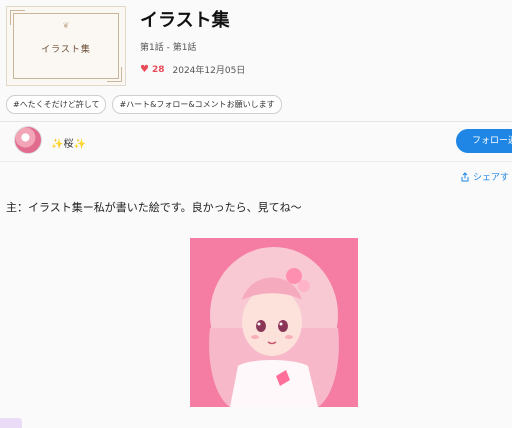  Describe the element at coordinates (144, 69) in the screenshot. I see `heart-icon: ♥` at that location.